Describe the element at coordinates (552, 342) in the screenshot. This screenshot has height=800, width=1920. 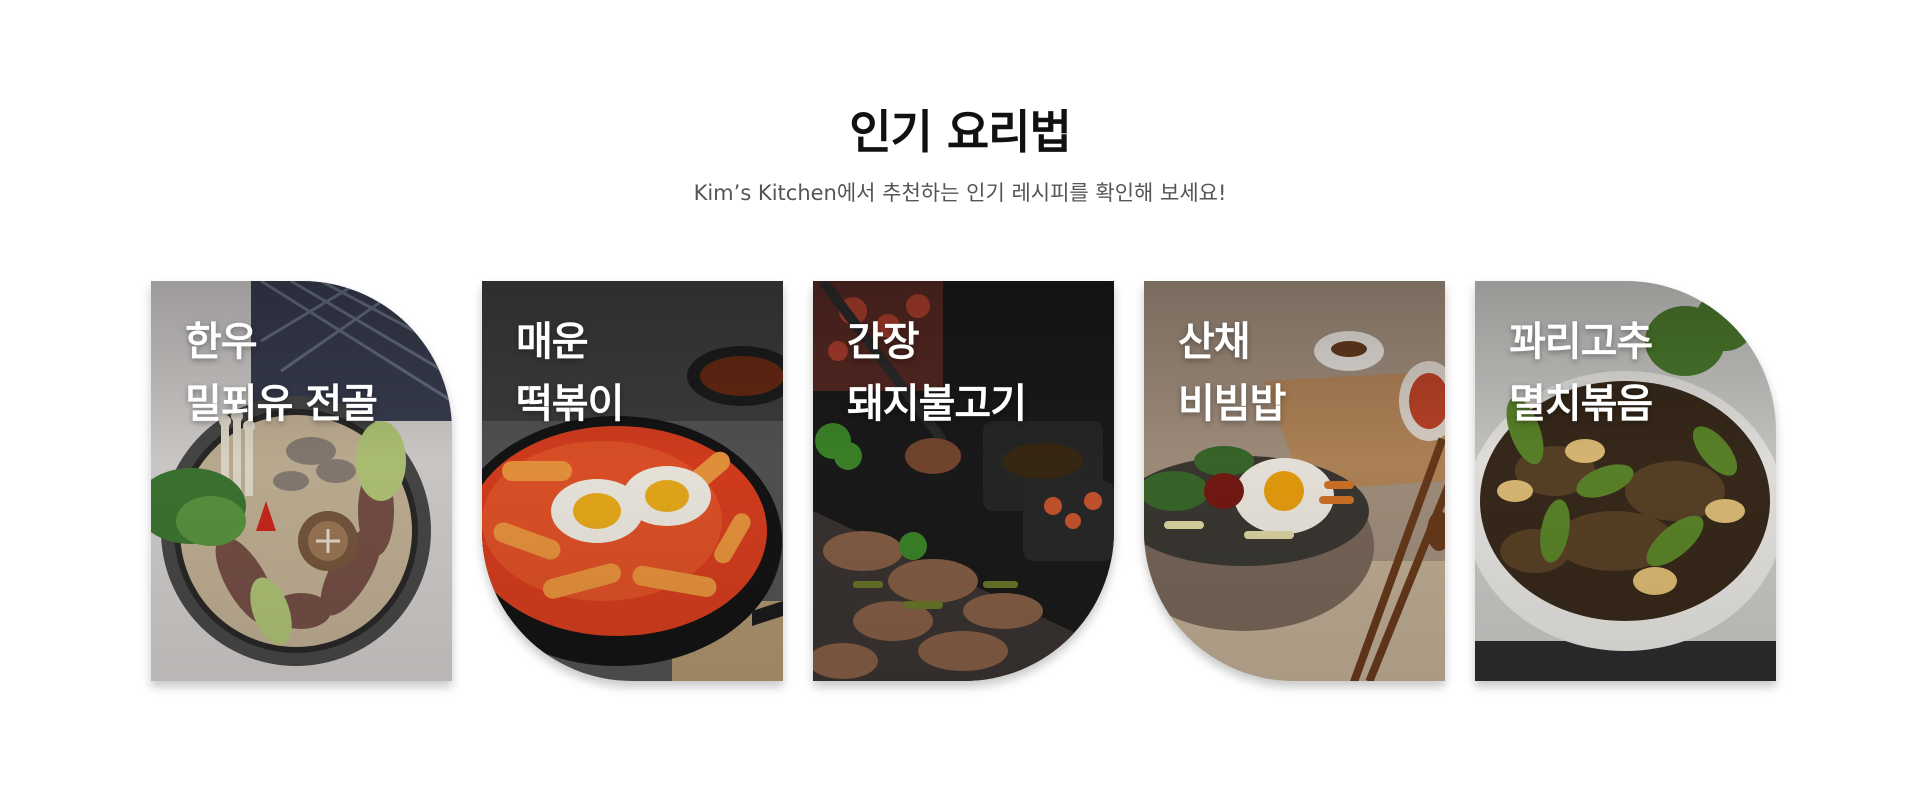
I see `recipe-title-line1: 매운` at that location.